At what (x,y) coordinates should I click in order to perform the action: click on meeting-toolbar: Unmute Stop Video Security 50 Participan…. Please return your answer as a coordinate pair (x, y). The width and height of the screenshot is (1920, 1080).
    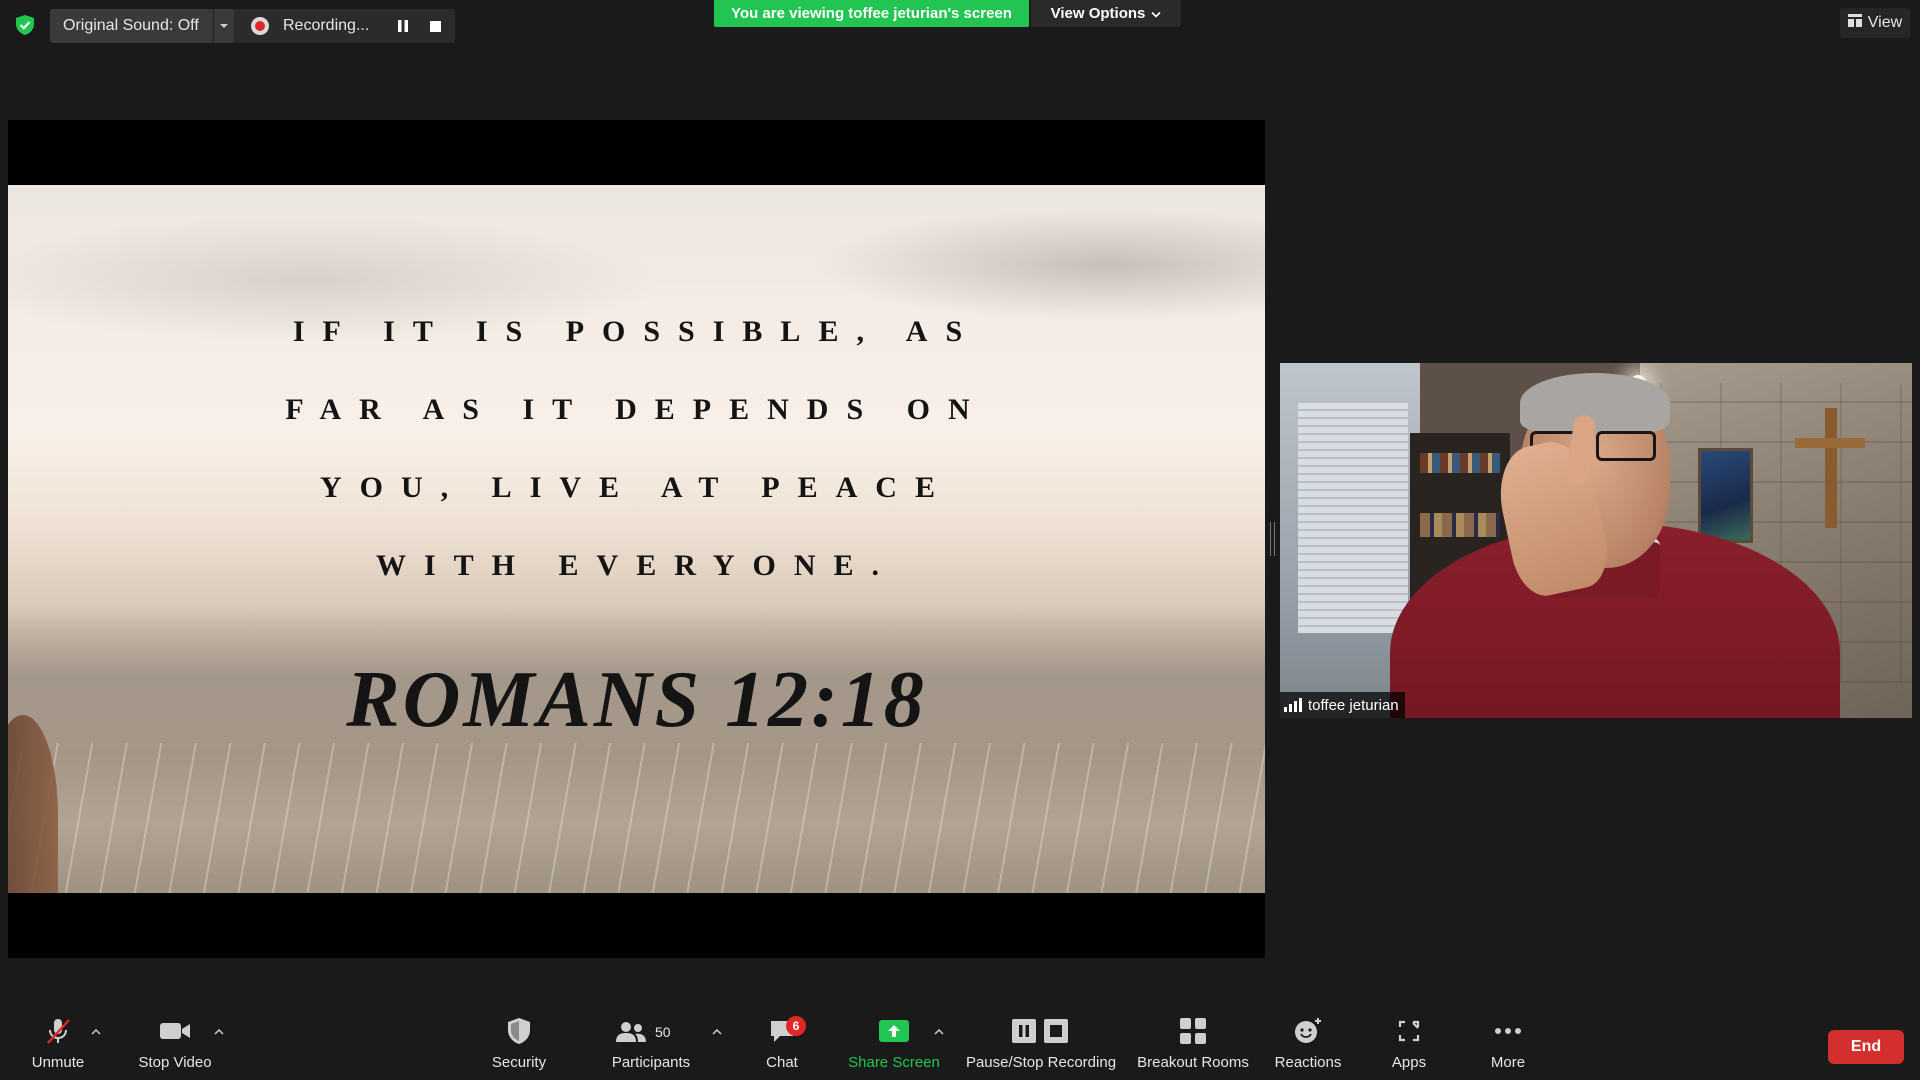
    Looking at the image, I should click on (960, 1045).